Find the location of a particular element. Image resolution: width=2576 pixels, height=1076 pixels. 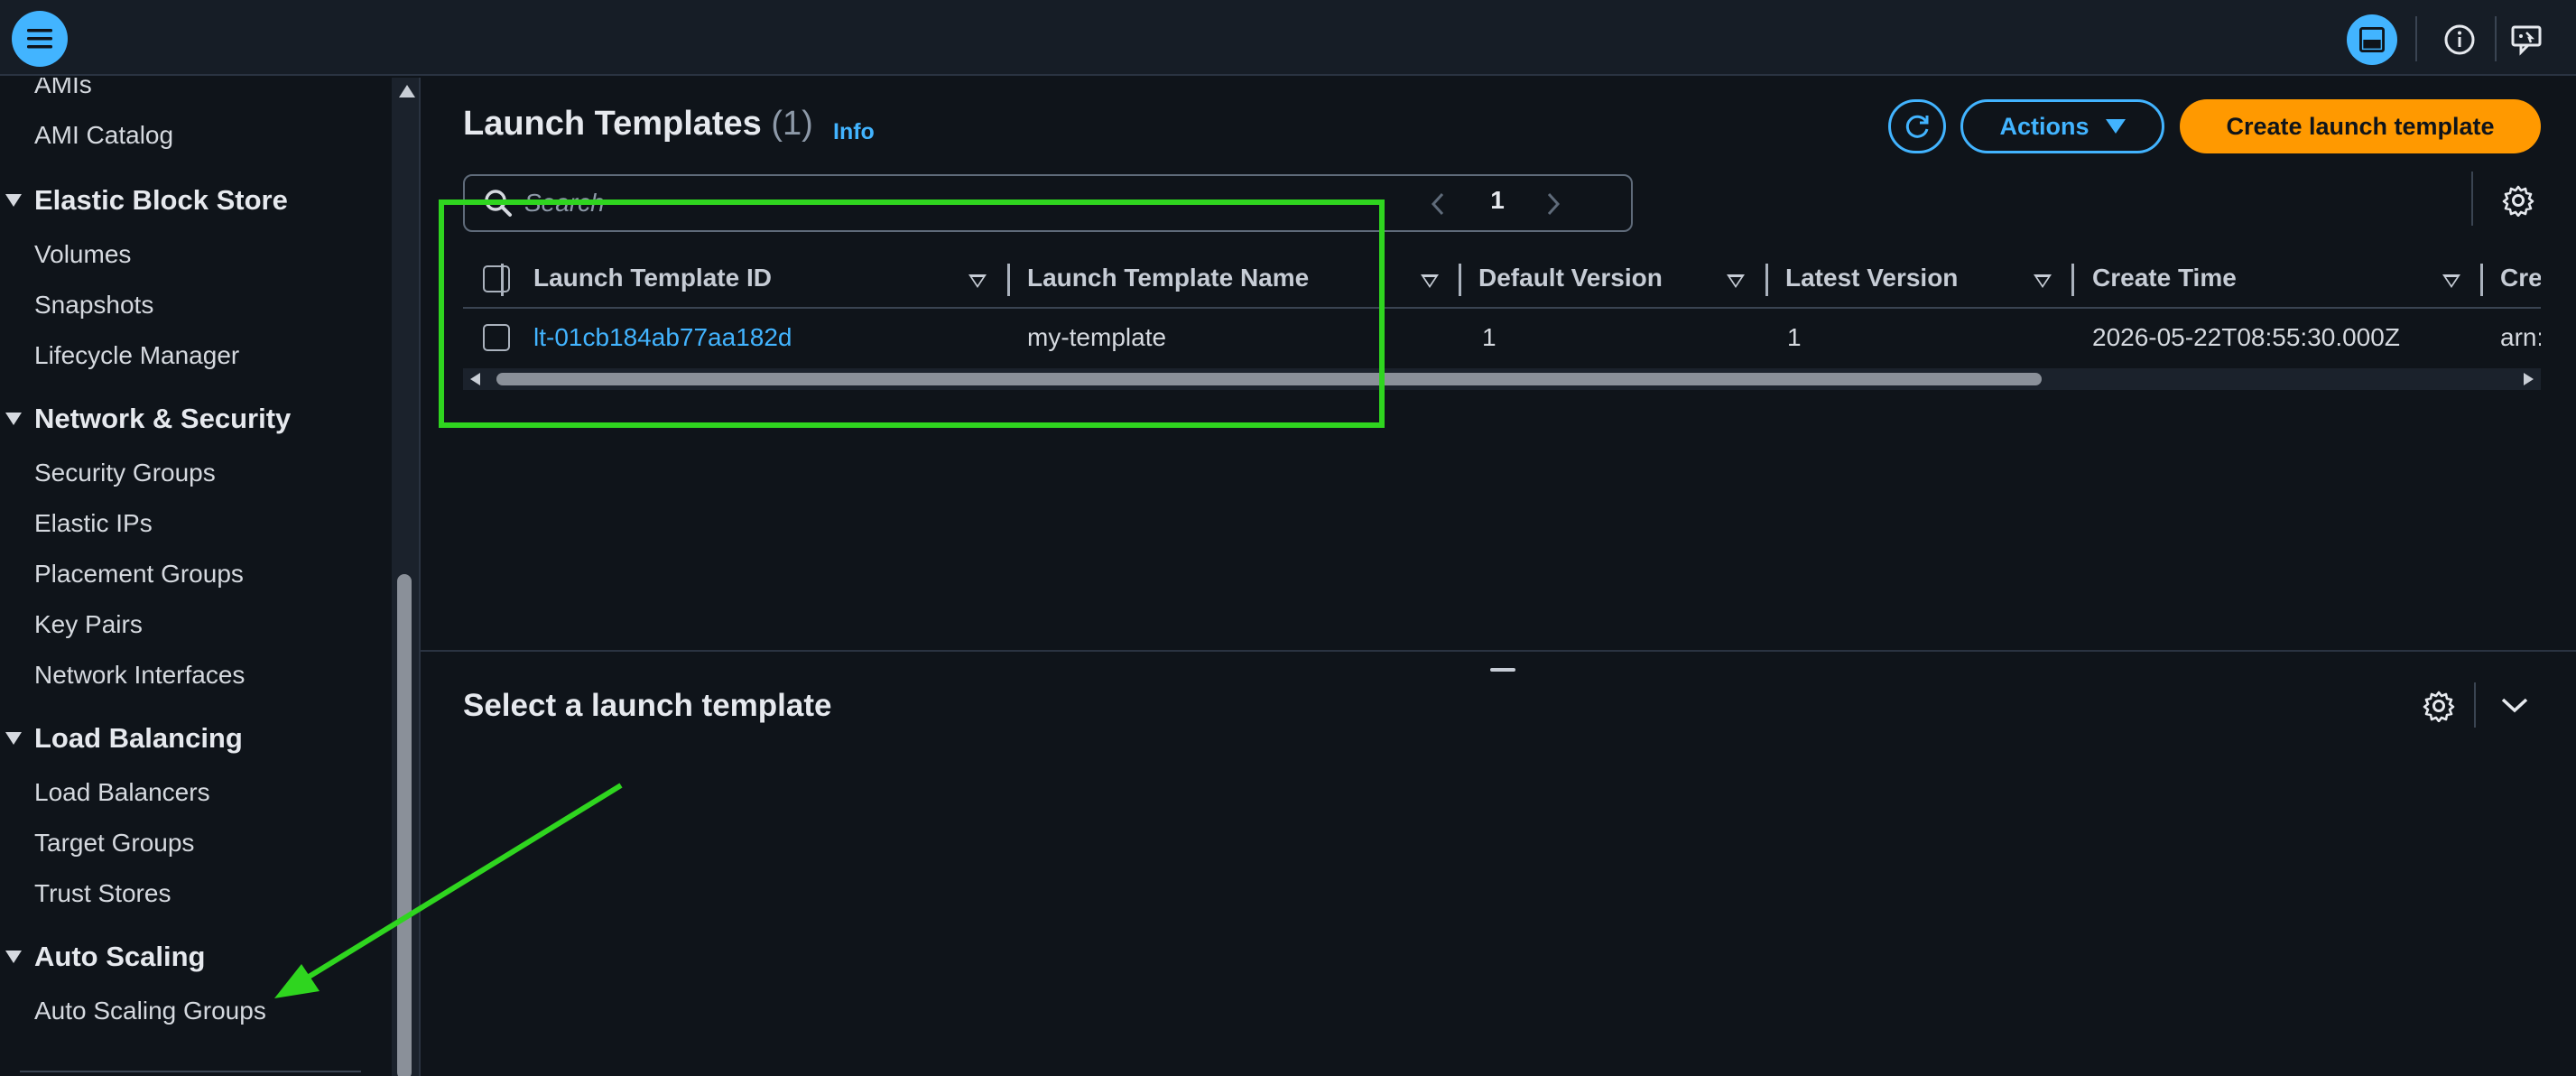

top-navigation-bar is located at coordinates (1288, 38).